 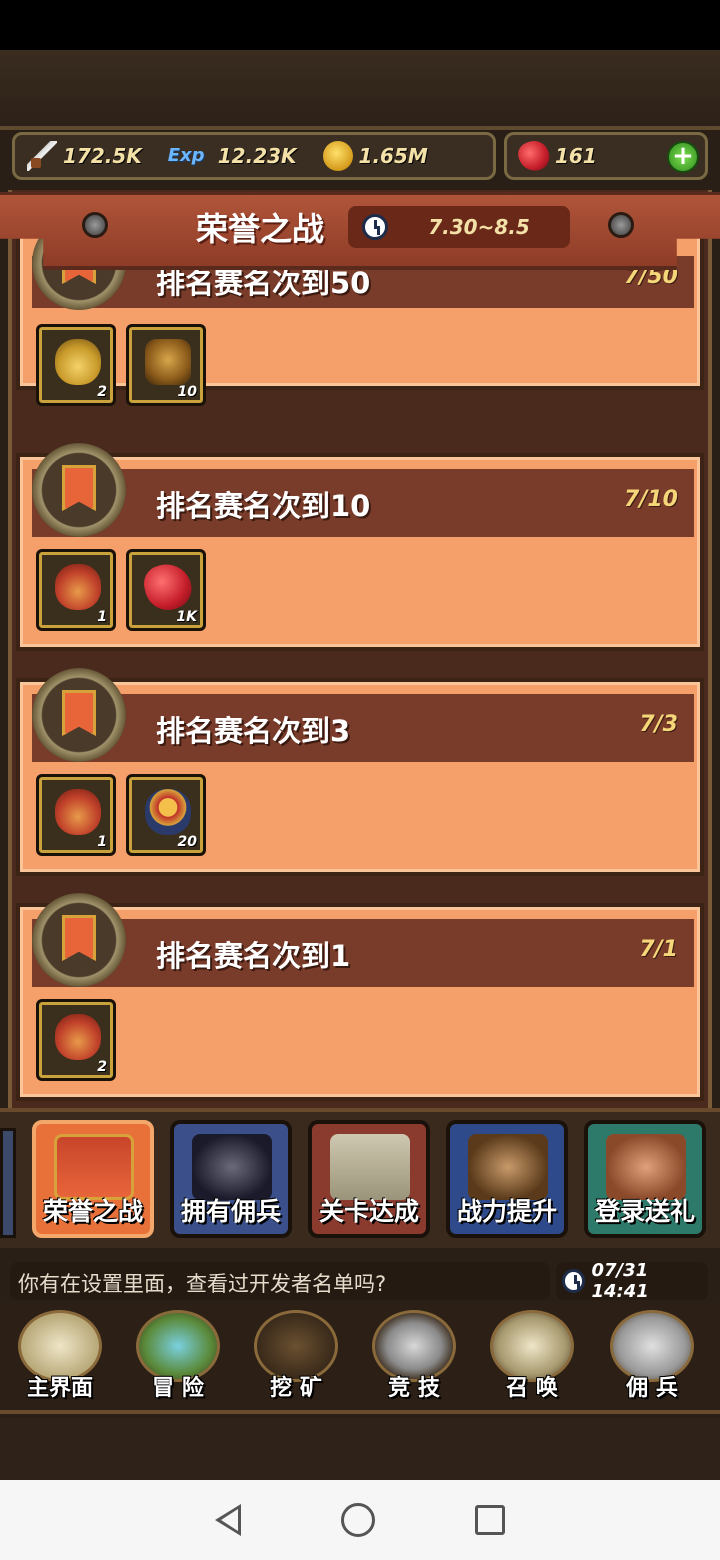 What do you see at coordinates (121, 365) in the screenshot?
I see `reward-list: 2 10` at bounding box center [121, 365].